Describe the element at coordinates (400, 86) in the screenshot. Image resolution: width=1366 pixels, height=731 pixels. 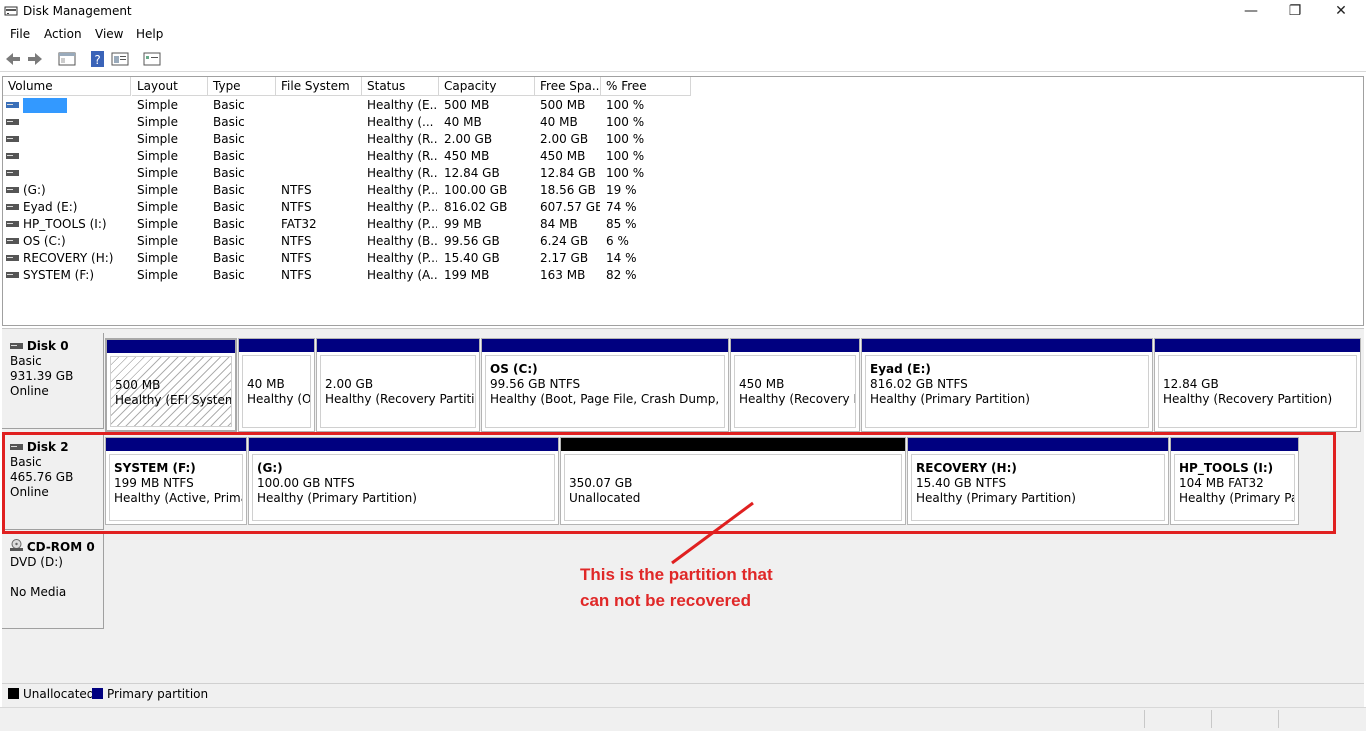
I see `column-header-status: Status` at that location.